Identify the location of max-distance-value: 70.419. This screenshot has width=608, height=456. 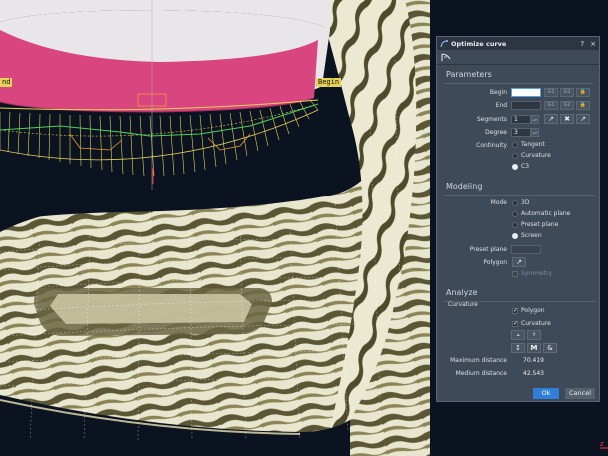
(533, 360).